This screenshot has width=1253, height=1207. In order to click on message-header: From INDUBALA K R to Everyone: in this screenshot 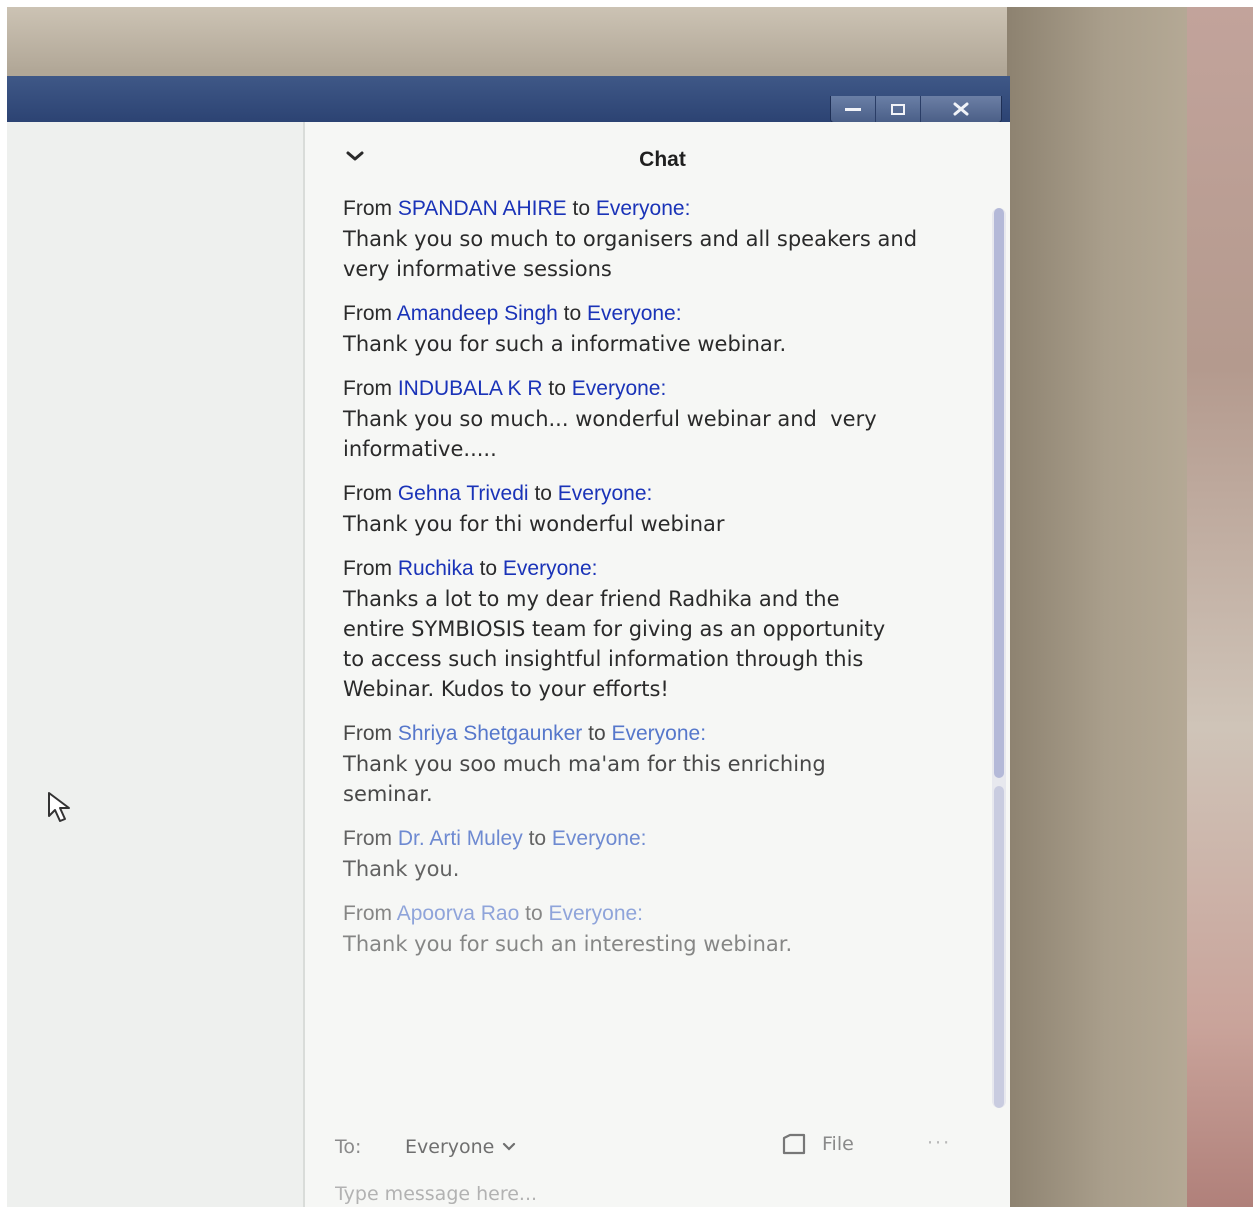, I will do `click(643, 389)`.